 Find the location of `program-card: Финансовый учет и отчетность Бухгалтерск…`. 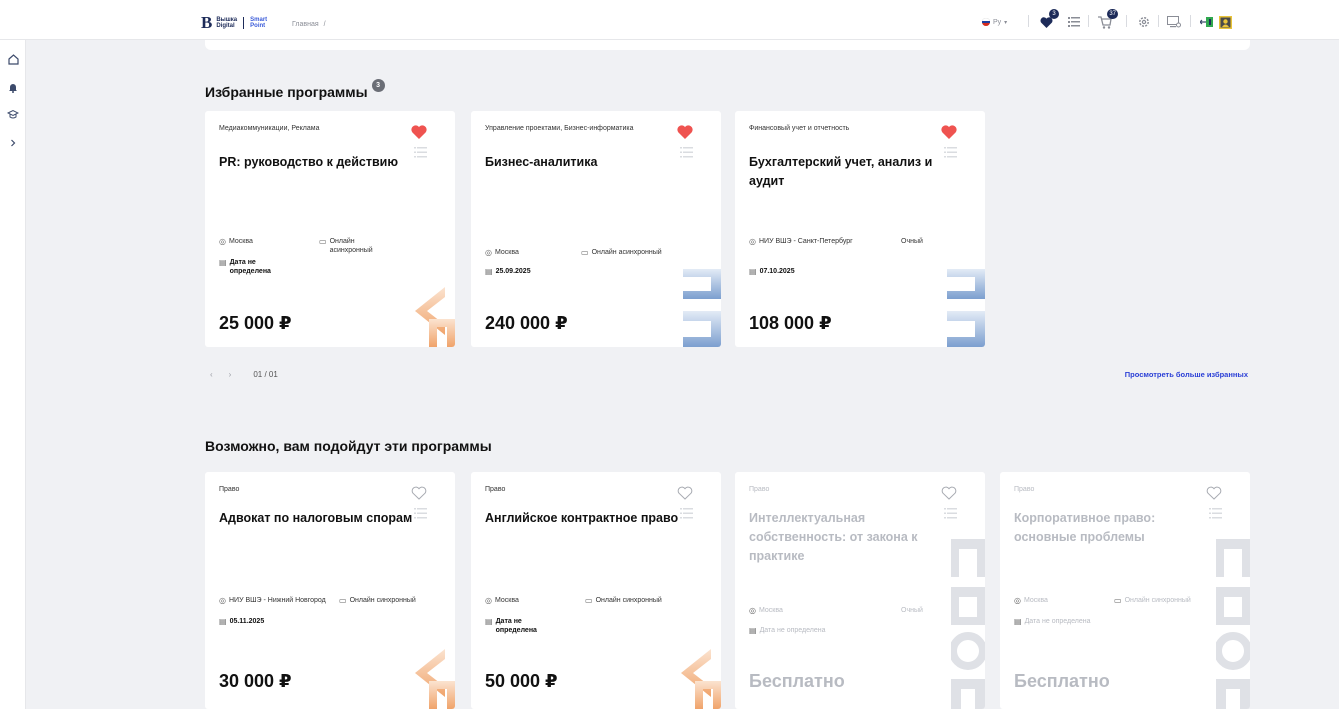

program-card: Финансовый учет и отчетность Бухгалтерск… is located at coordinates (860, 229).